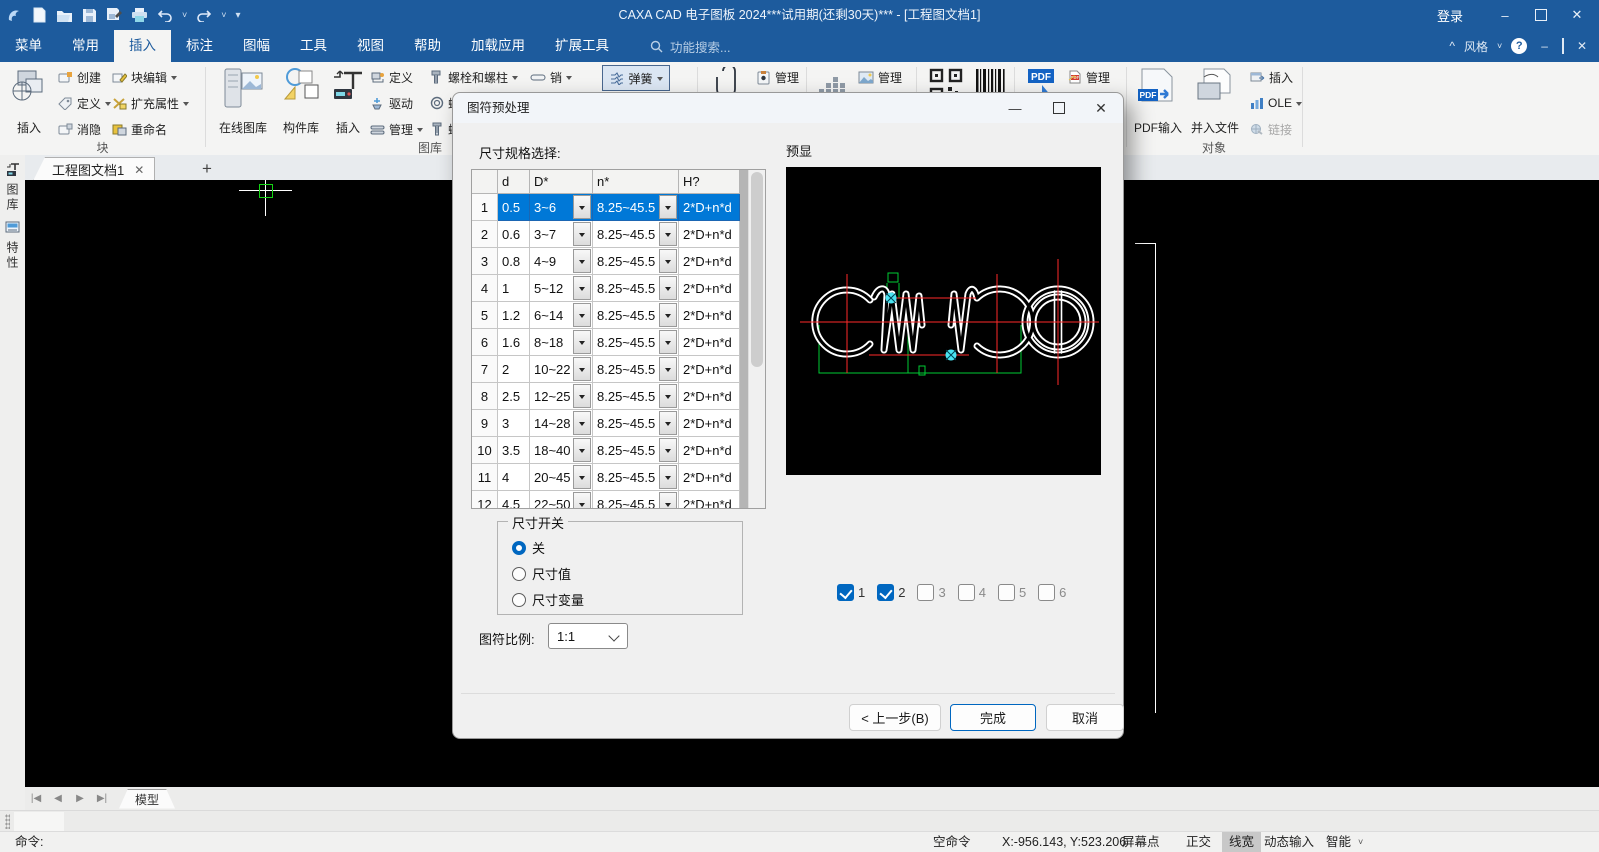 The height and width of the screenshot is (852, 1599). What do you see at coordinates (1519, 46) in the screenshot?
I see `help-icon: ?` at bounding box center [1519, 46].